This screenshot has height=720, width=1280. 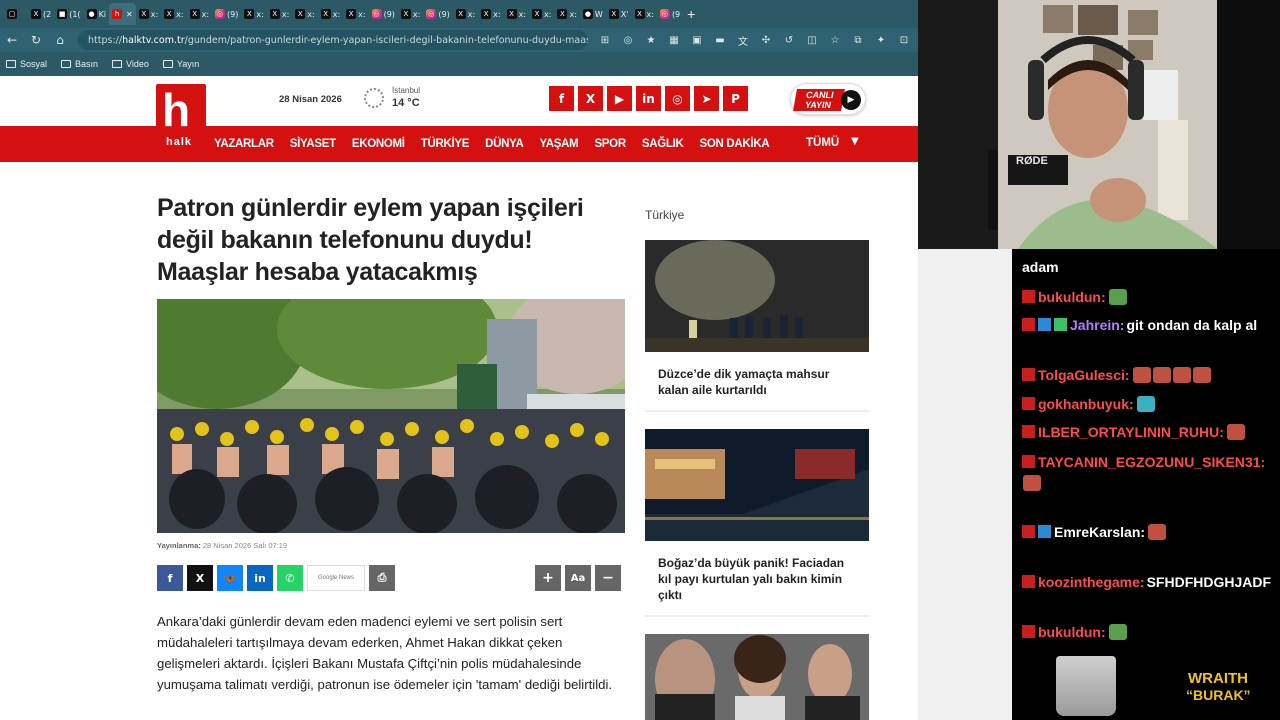 I want to click on read-mode-icon: ⊞, so click(x=605, y=40).